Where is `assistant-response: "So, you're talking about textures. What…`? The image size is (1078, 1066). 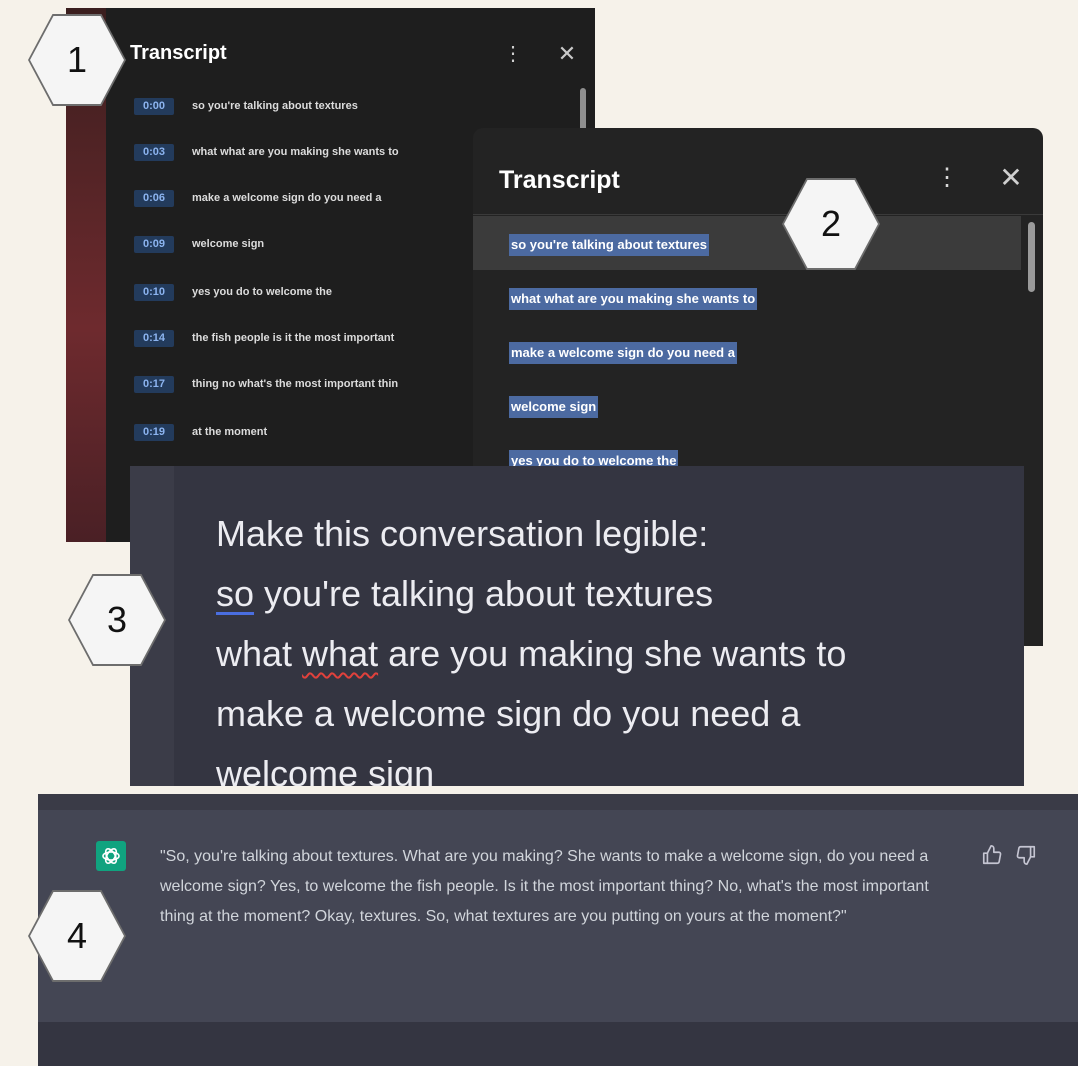
assistant-response: "So, you're talking about textures. What… is located at coordinates (544, 886).